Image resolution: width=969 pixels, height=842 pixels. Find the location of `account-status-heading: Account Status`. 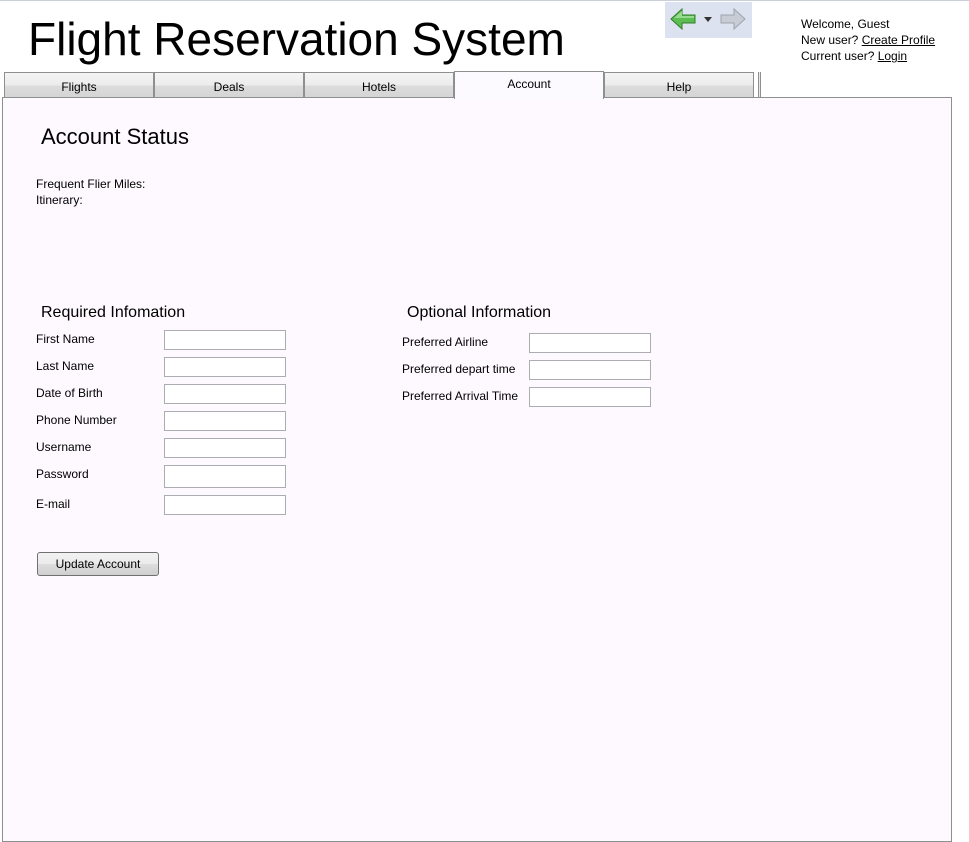

account-status-heading: Account Status is located at coordinates (115, 136).